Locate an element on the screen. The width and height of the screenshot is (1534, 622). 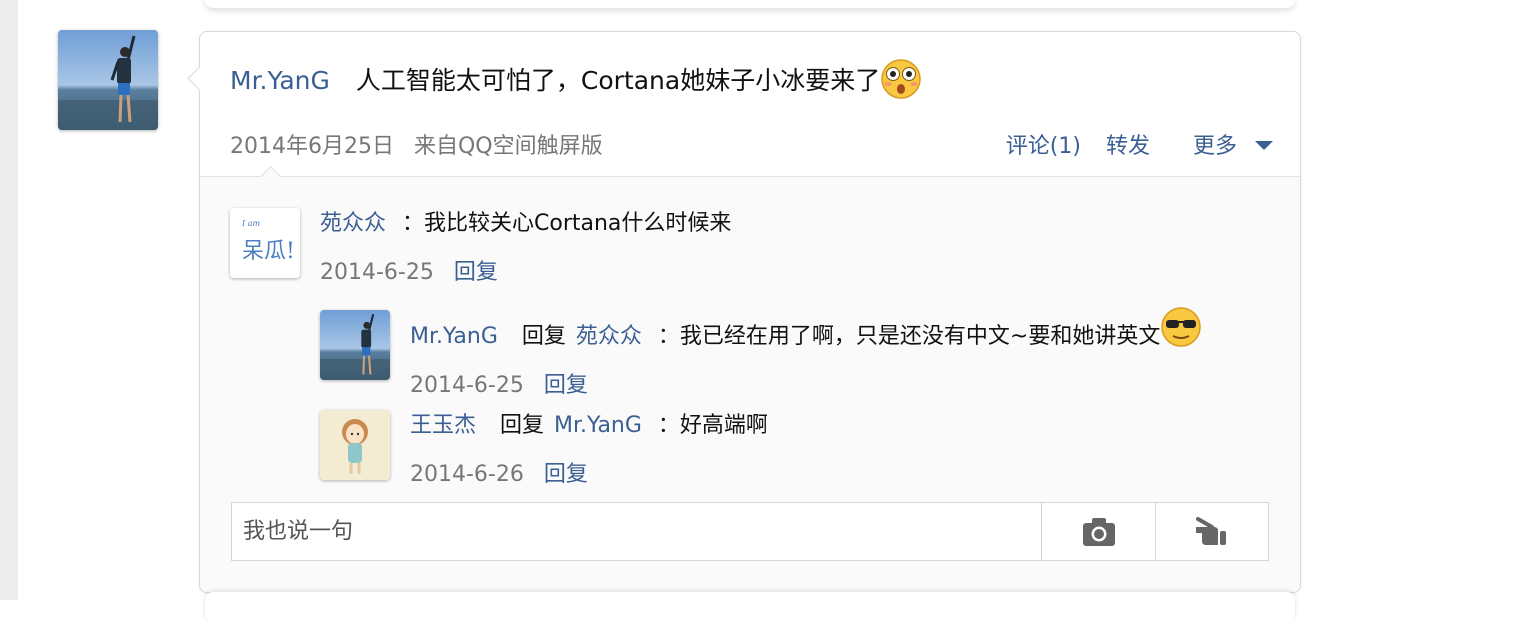
text-avatar-image: I am 呆瓜! is located at coordinates (265, 243).